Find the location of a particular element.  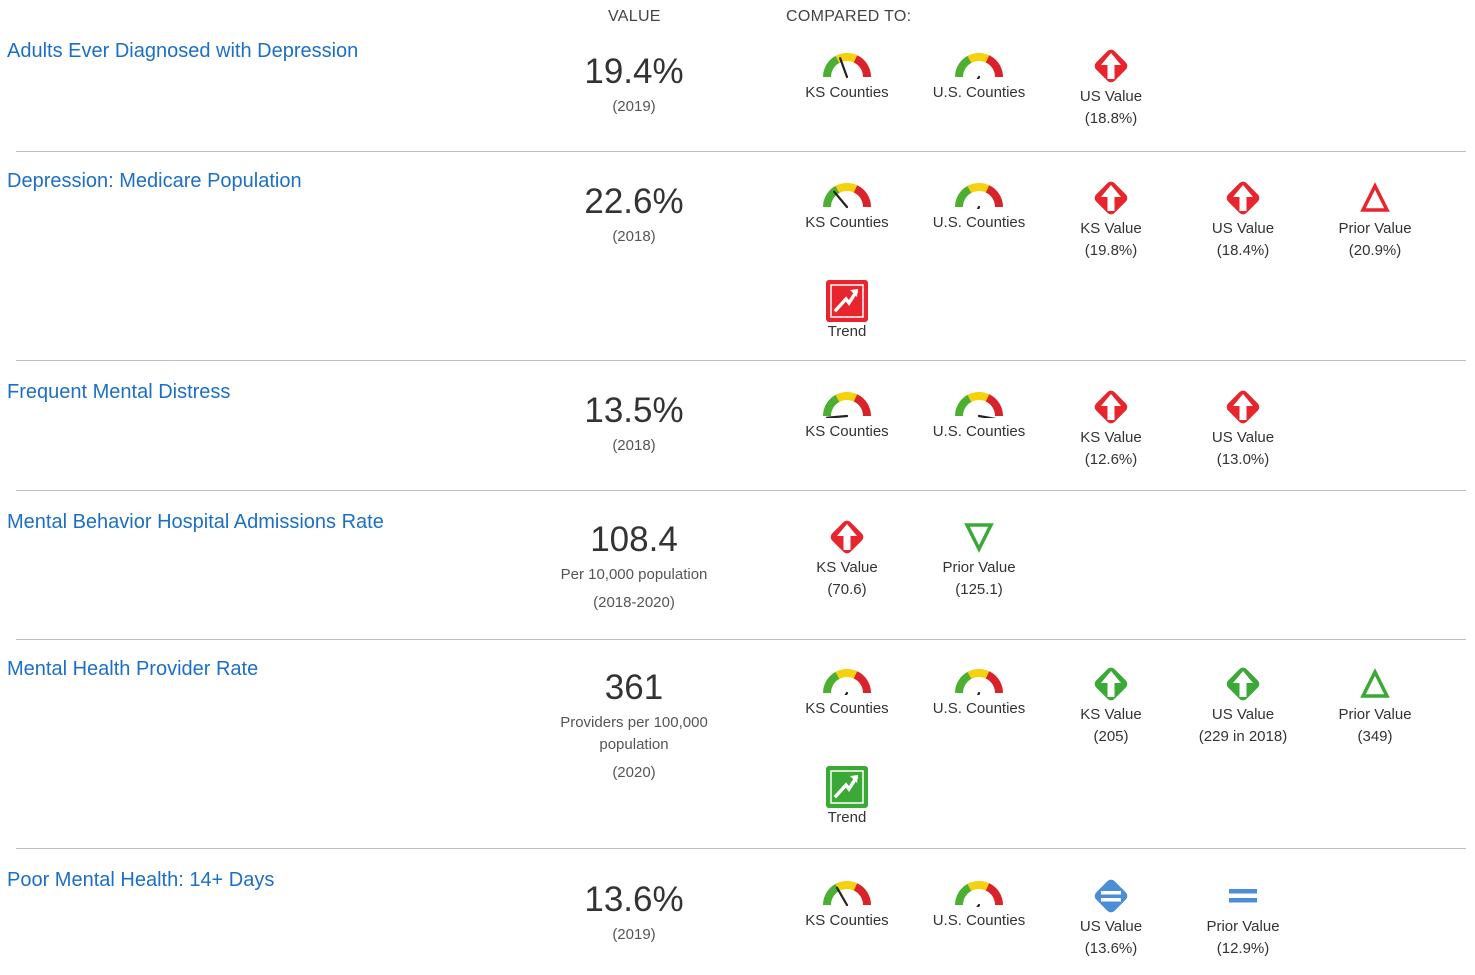

comparison-item: Prior Value (20.9%) is located at coordinates (1375, 220).